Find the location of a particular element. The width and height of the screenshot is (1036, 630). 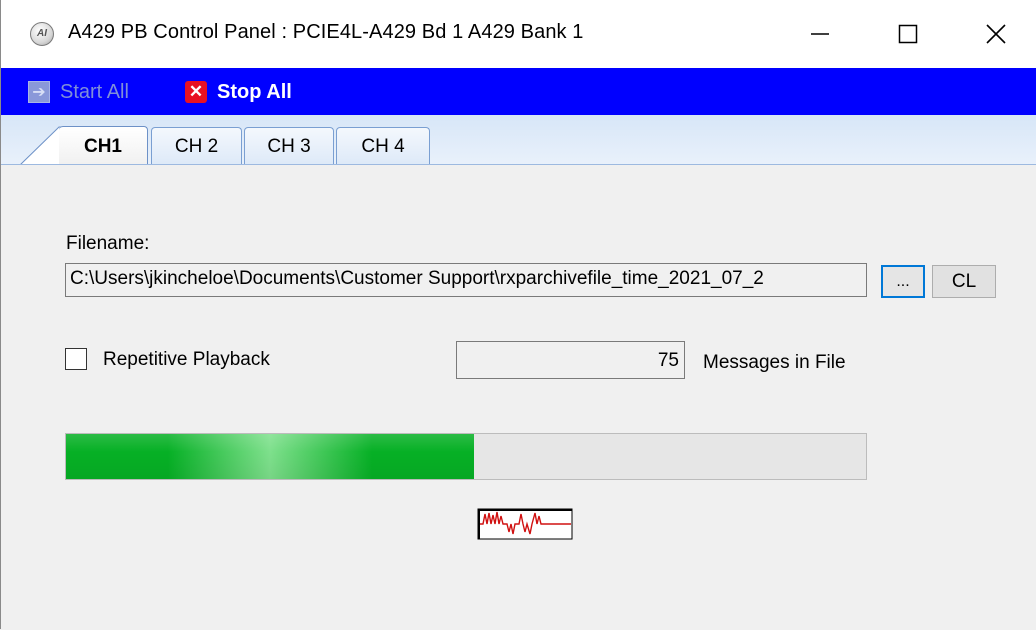

maximize-icon is located at coordinates (908, 34).